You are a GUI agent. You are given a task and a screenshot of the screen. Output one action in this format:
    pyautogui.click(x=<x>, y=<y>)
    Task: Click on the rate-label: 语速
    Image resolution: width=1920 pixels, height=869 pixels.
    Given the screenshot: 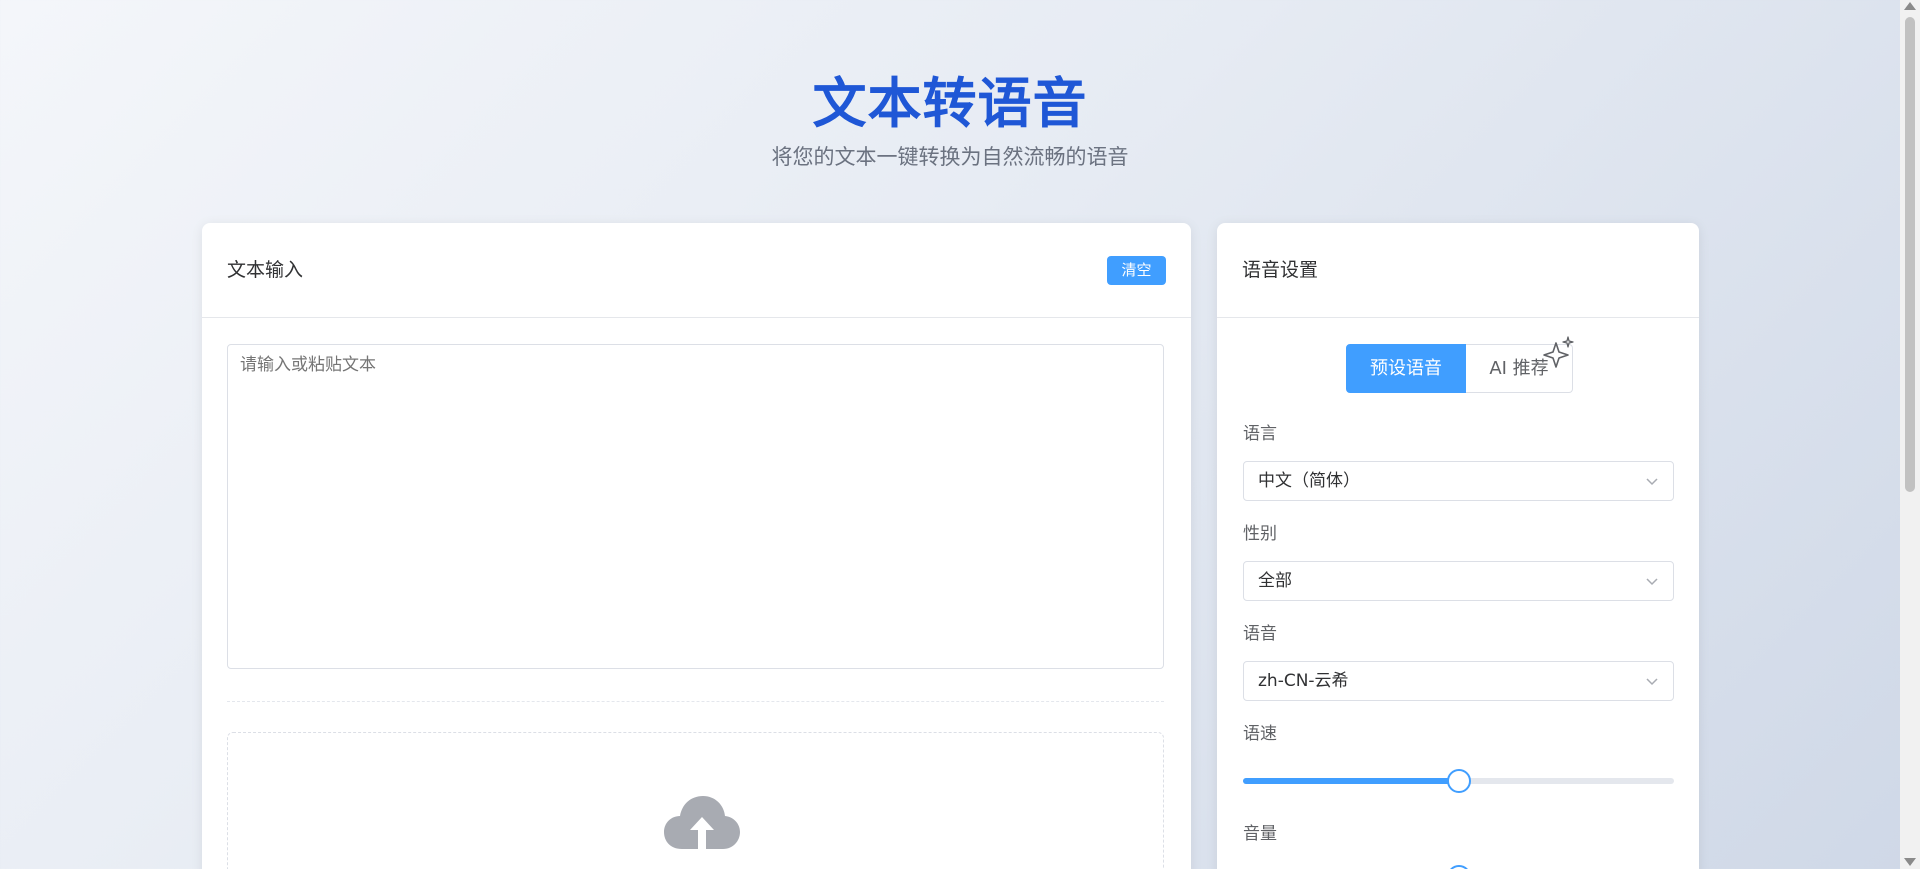 What is the action you would take?
    pyautogui.click(x=1260, y=734)
    